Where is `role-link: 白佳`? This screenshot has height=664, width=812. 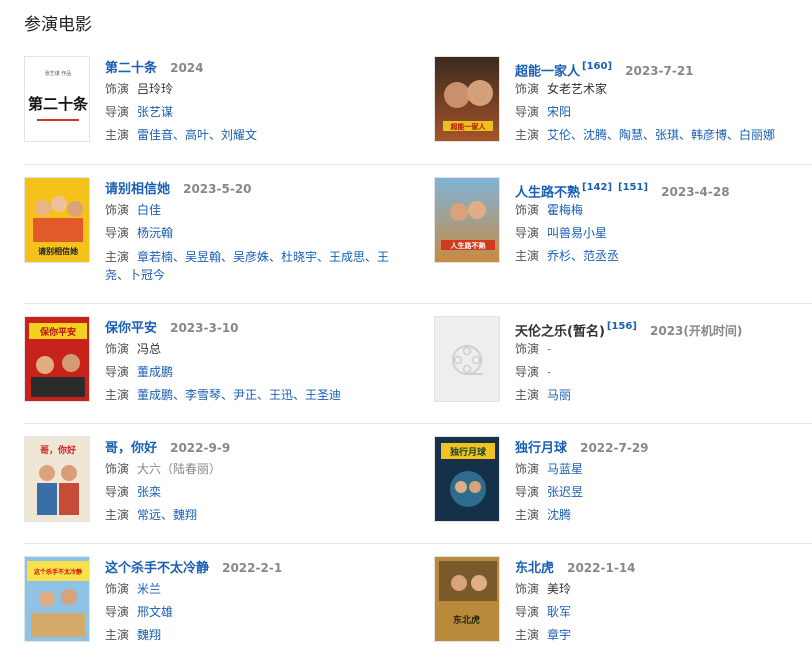
role-link: 白佳 is located at coordinates (149, 210).